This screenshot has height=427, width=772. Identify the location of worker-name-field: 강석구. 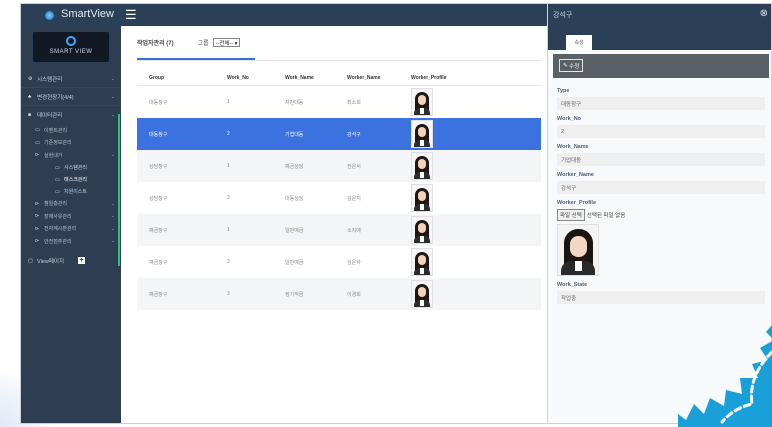
(661, 187).